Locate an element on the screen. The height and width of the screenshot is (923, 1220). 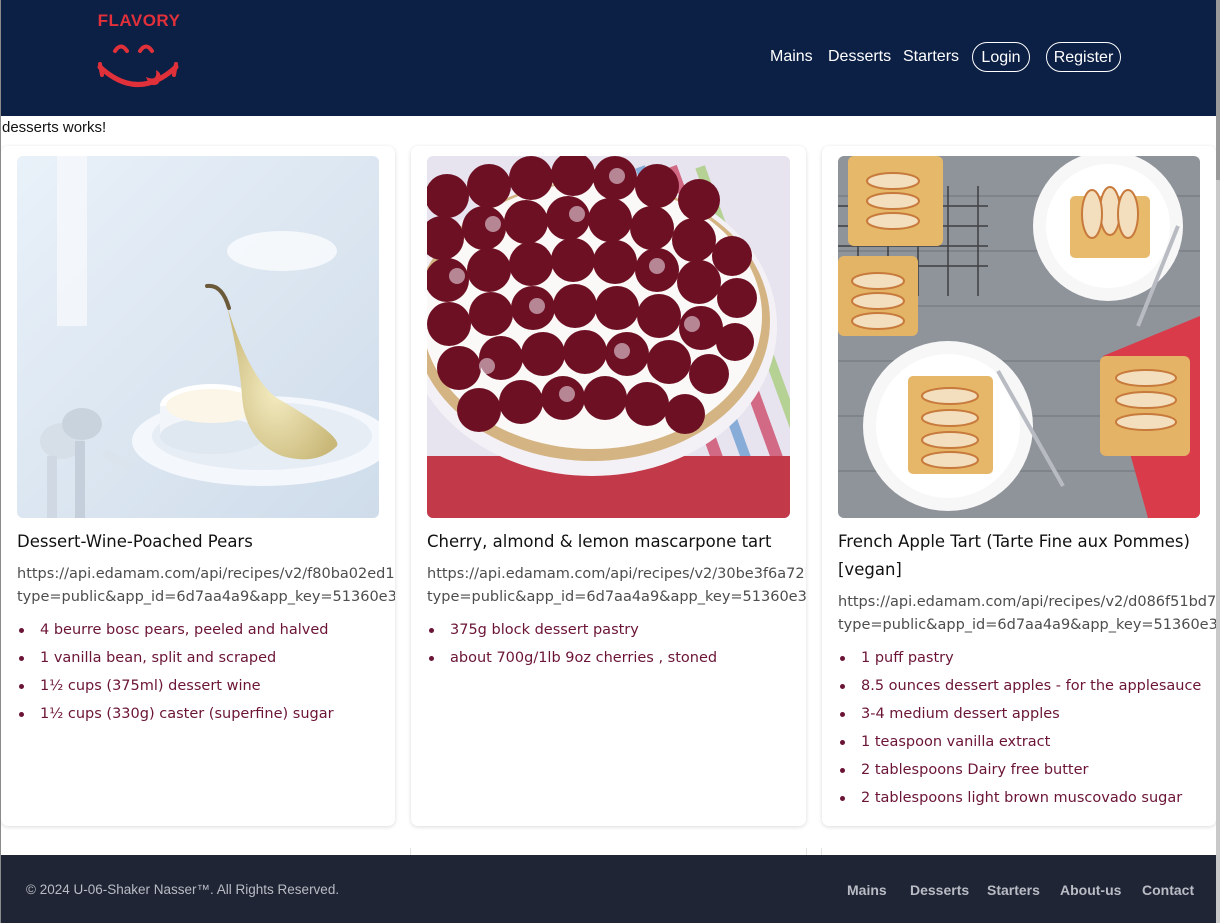
footer-link-desserts: Desserts is located at coordinates (939, 890).